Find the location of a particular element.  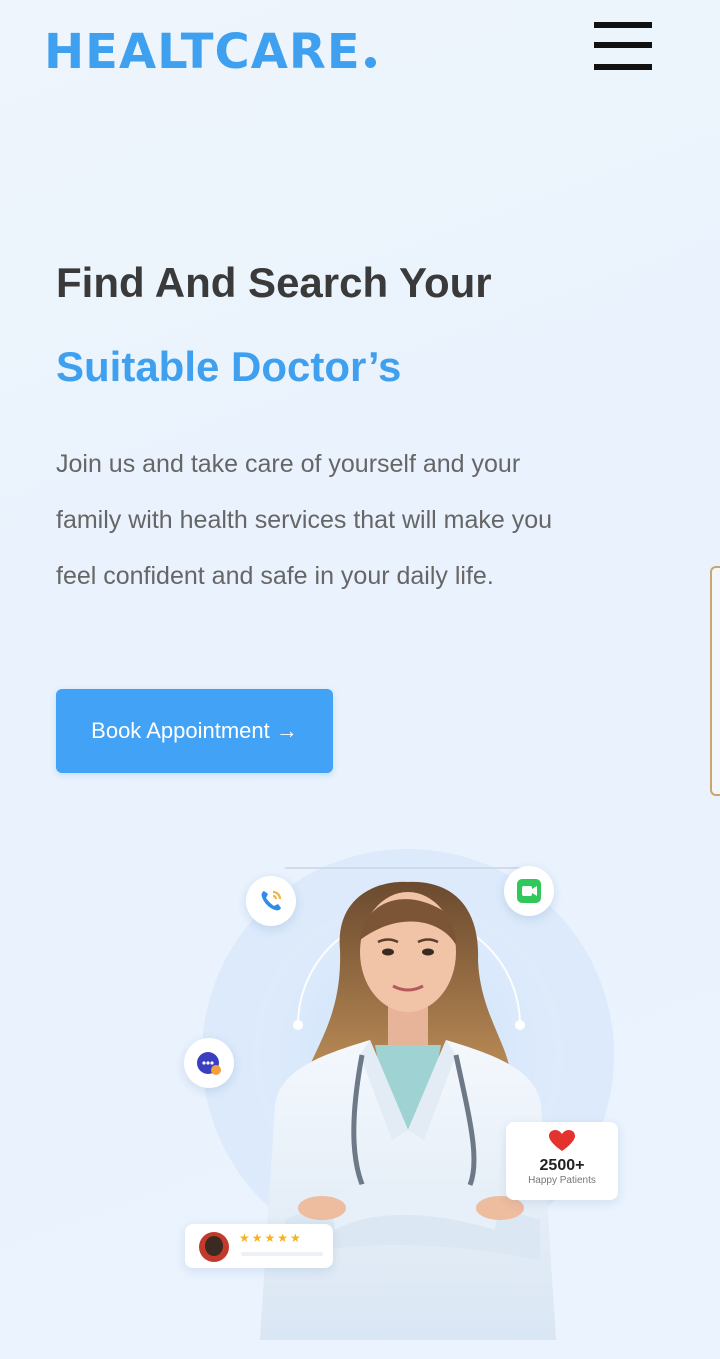

logo: HEALTCARE is located at coordinates (210, 52).